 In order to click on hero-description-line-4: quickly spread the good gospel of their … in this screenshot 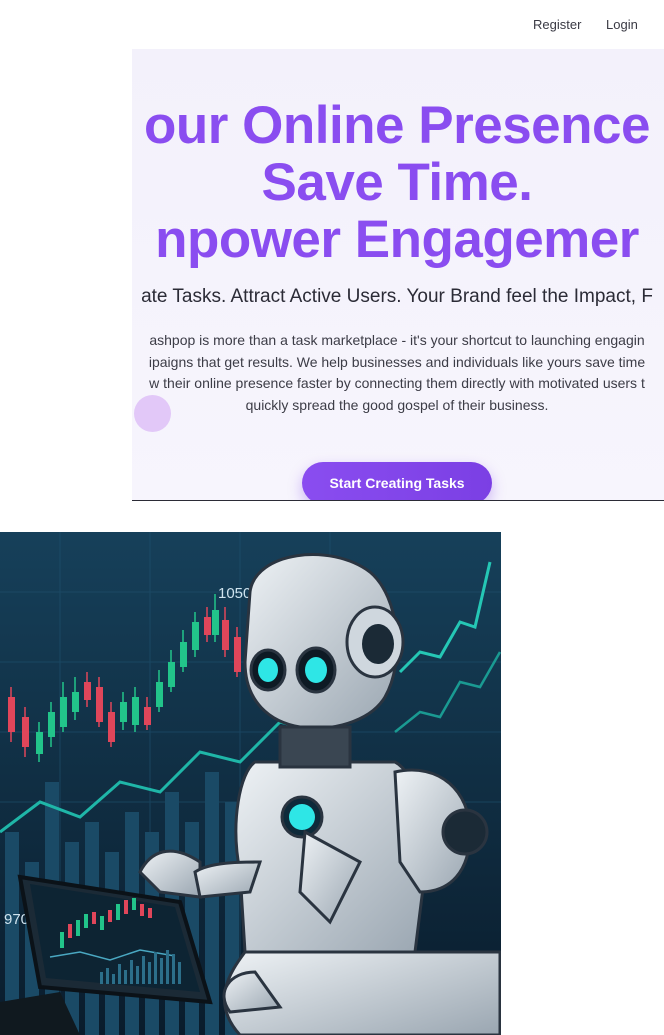, I will do `click(397, 404)`.